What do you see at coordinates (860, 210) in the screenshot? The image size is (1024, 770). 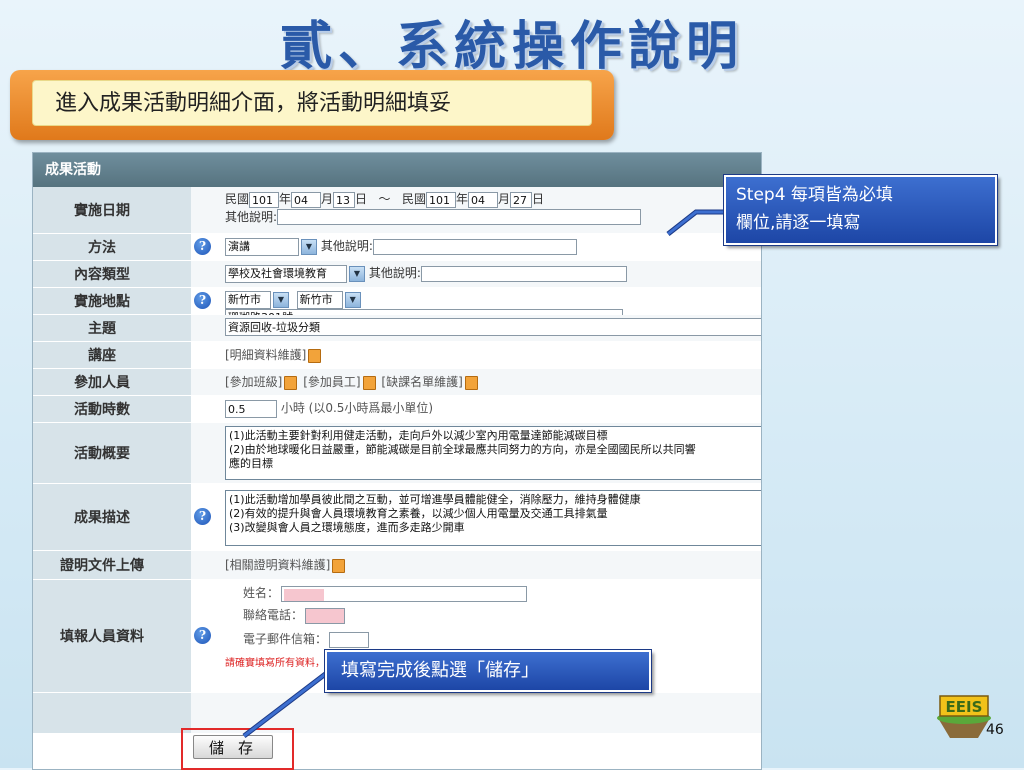 I see `step4-callout: Step4 每項皆為必填 欄位,請逐一填寫` at bounding box center [860, 210].